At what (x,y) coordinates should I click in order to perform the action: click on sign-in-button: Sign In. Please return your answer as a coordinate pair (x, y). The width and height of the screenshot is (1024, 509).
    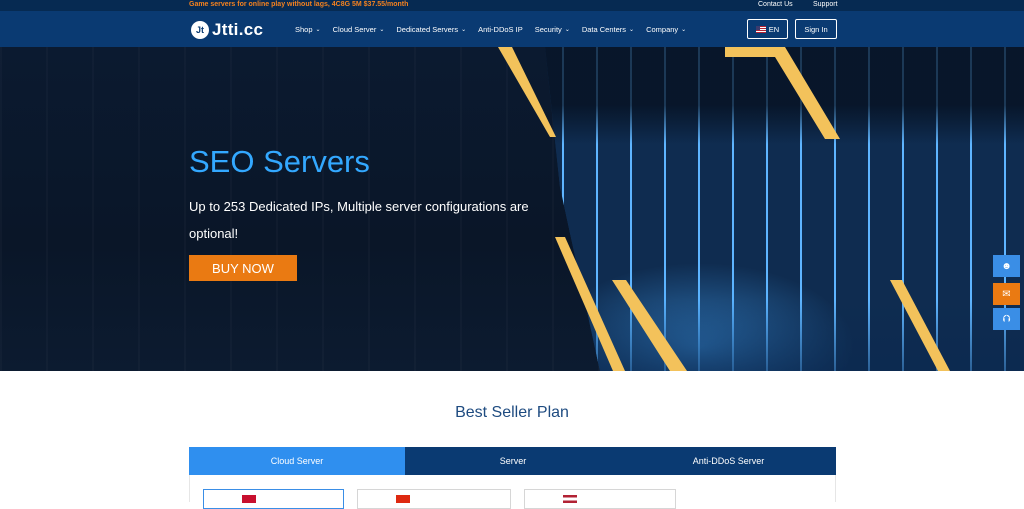
    Looking at the image, I should click on (816, 29).